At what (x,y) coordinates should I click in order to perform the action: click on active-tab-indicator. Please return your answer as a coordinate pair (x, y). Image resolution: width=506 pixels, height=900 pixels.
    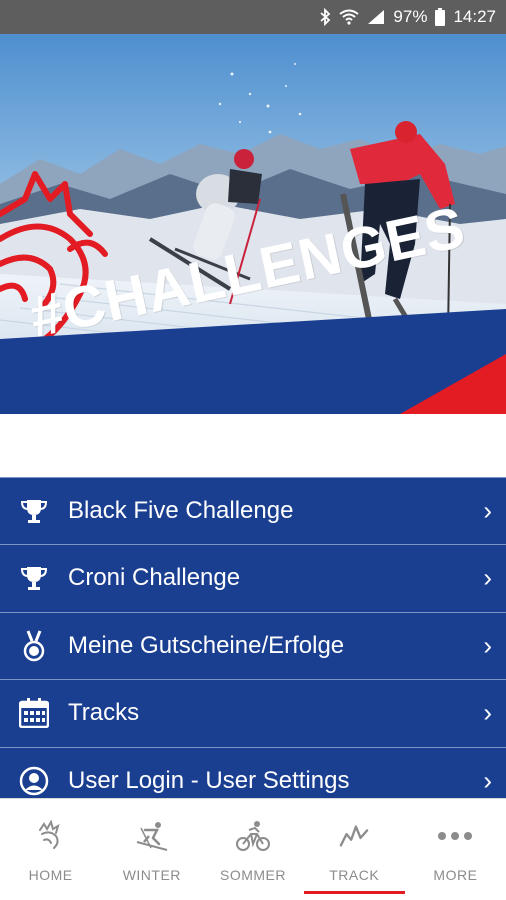
    Looking at the image, I should click on (354, 892).